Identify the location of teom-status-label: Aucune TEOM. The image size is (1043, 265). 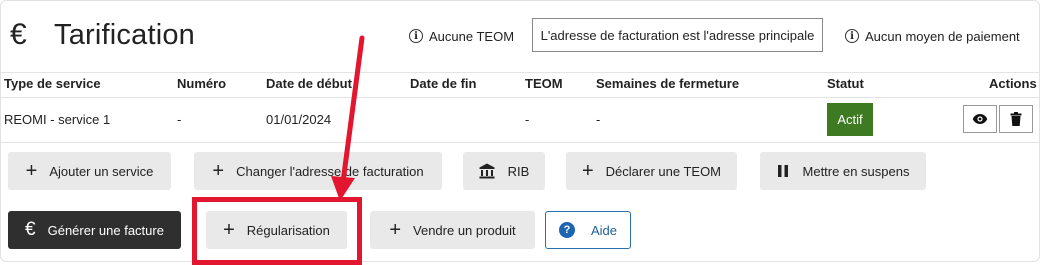
(472, 36).